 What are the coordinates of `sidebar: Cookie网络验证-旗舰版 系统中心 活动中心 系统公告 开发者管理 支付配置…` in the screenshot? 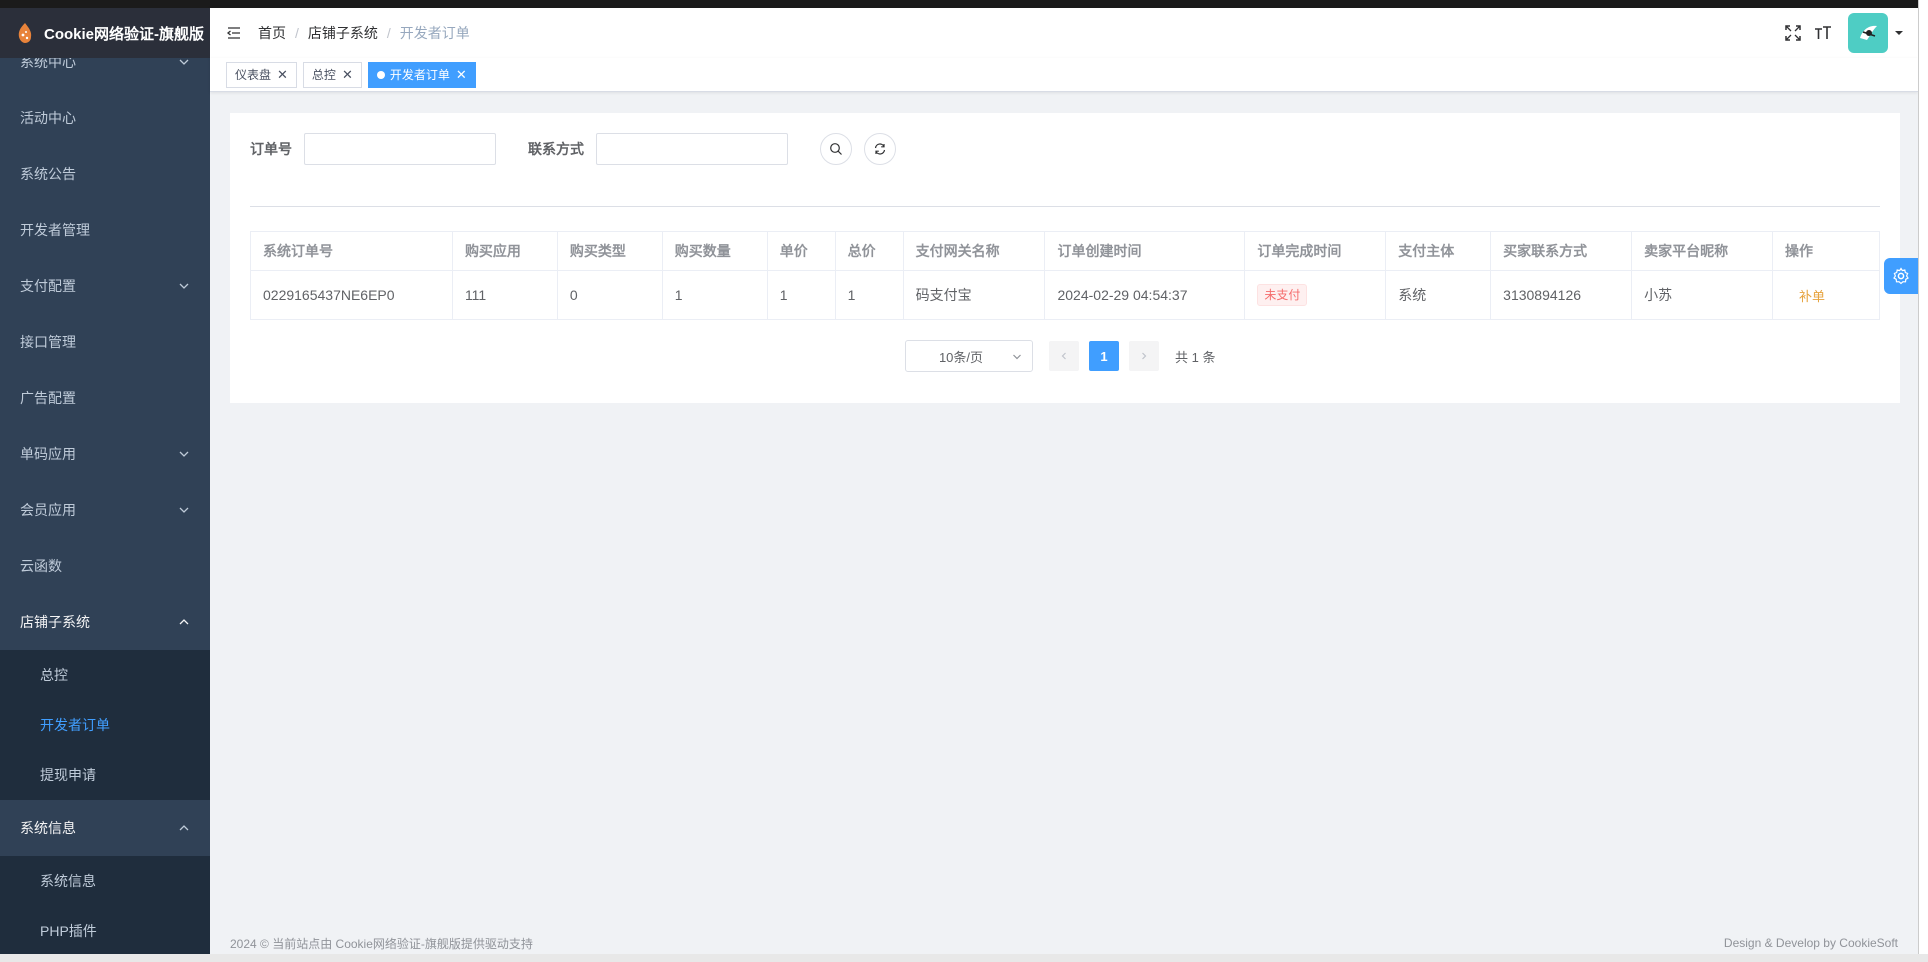 It's located at (105, 481).